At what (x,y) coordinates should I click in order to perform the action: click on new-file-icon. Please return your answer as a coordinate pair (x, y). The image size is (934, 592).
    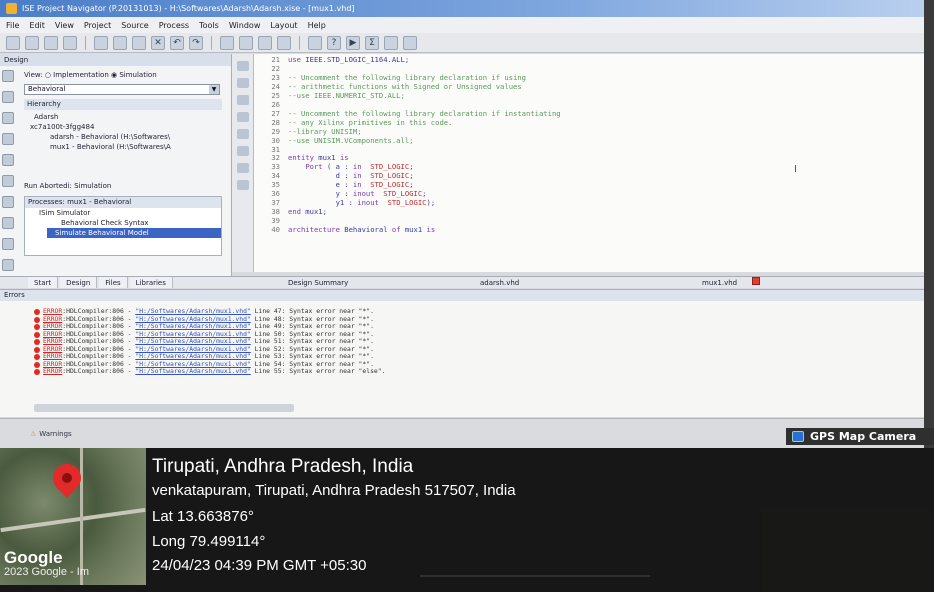
    Looking at the image, I should click on (13, 42).